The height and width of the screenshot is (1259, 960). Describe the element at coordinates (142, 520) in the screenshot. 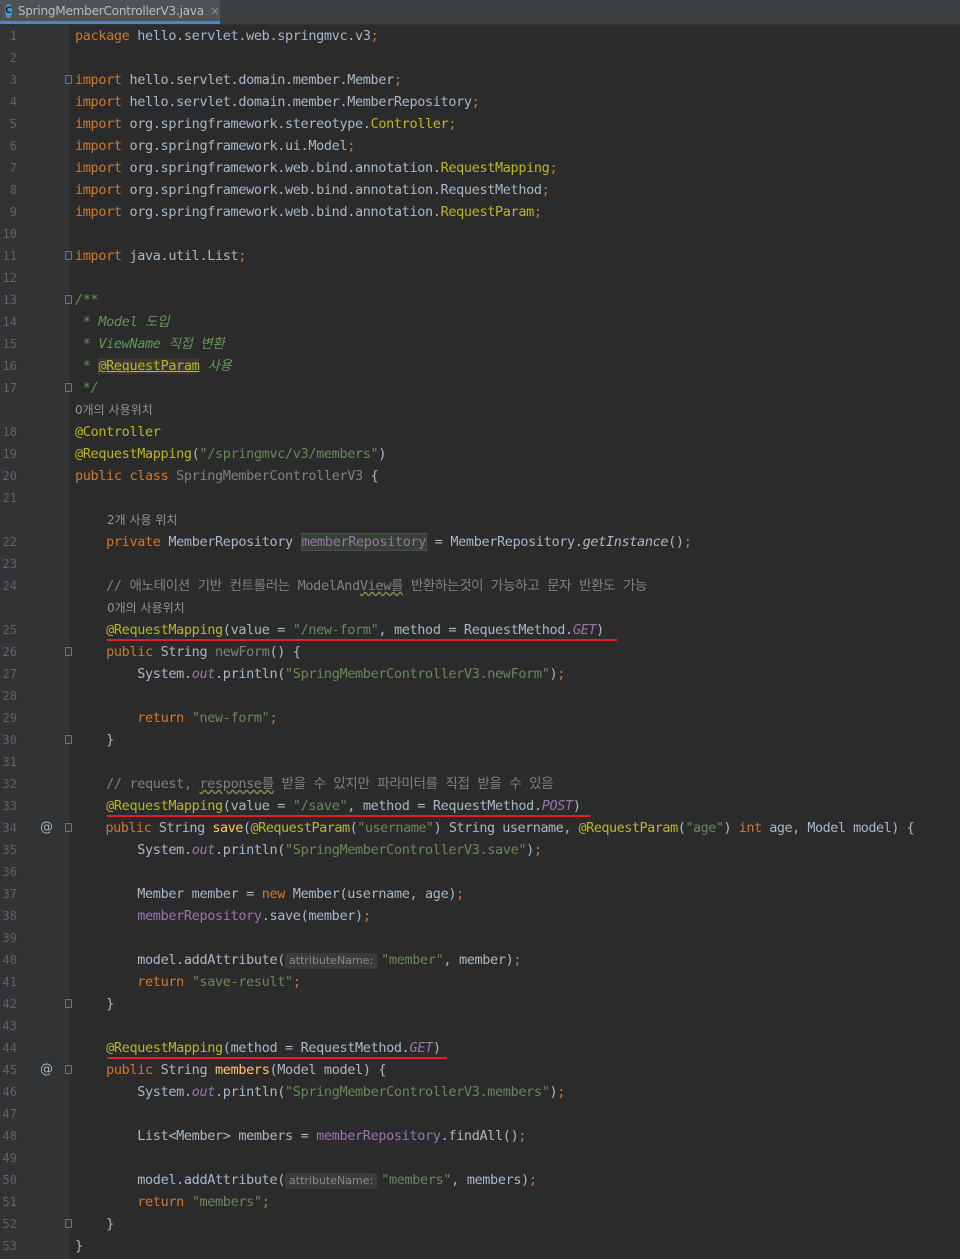

I see `usage-hint: 2개 사용 위치` at that location.